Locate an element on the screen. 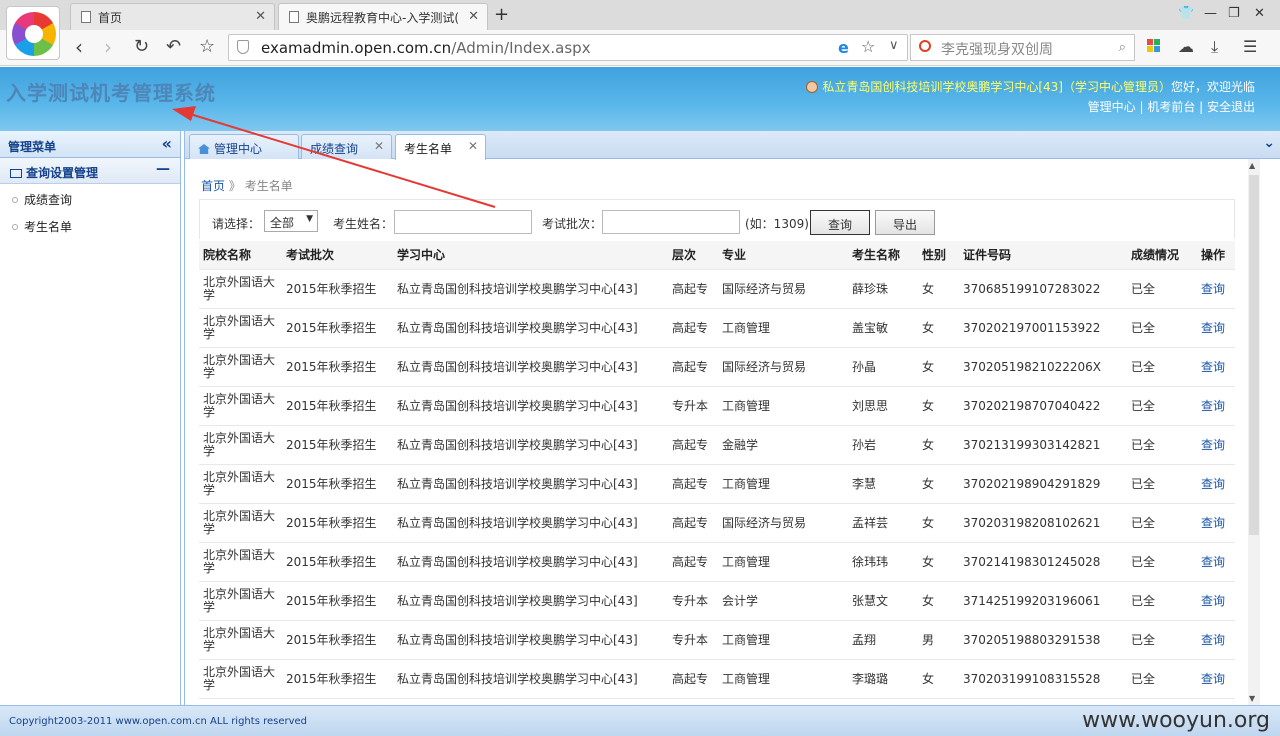 Image resolution: width=1280 pixels, height=736 pixels. breadcrumb-current: 考生名单 is located at coordinates (268, 186).